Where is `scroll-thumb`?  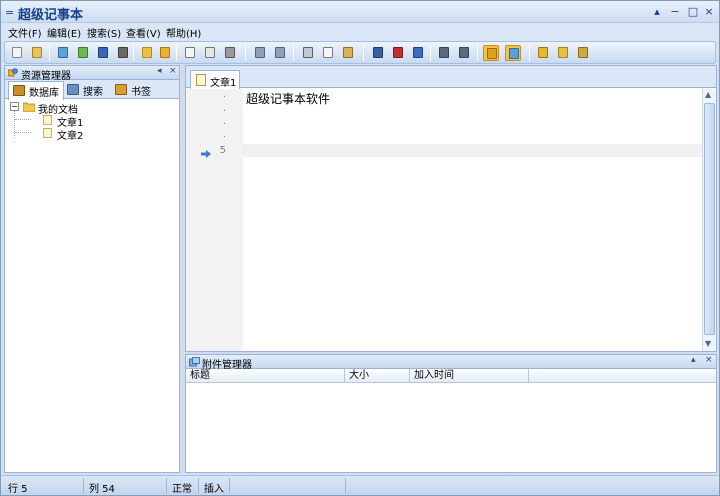
scroll-thumb is located at coordinates (709, 219).